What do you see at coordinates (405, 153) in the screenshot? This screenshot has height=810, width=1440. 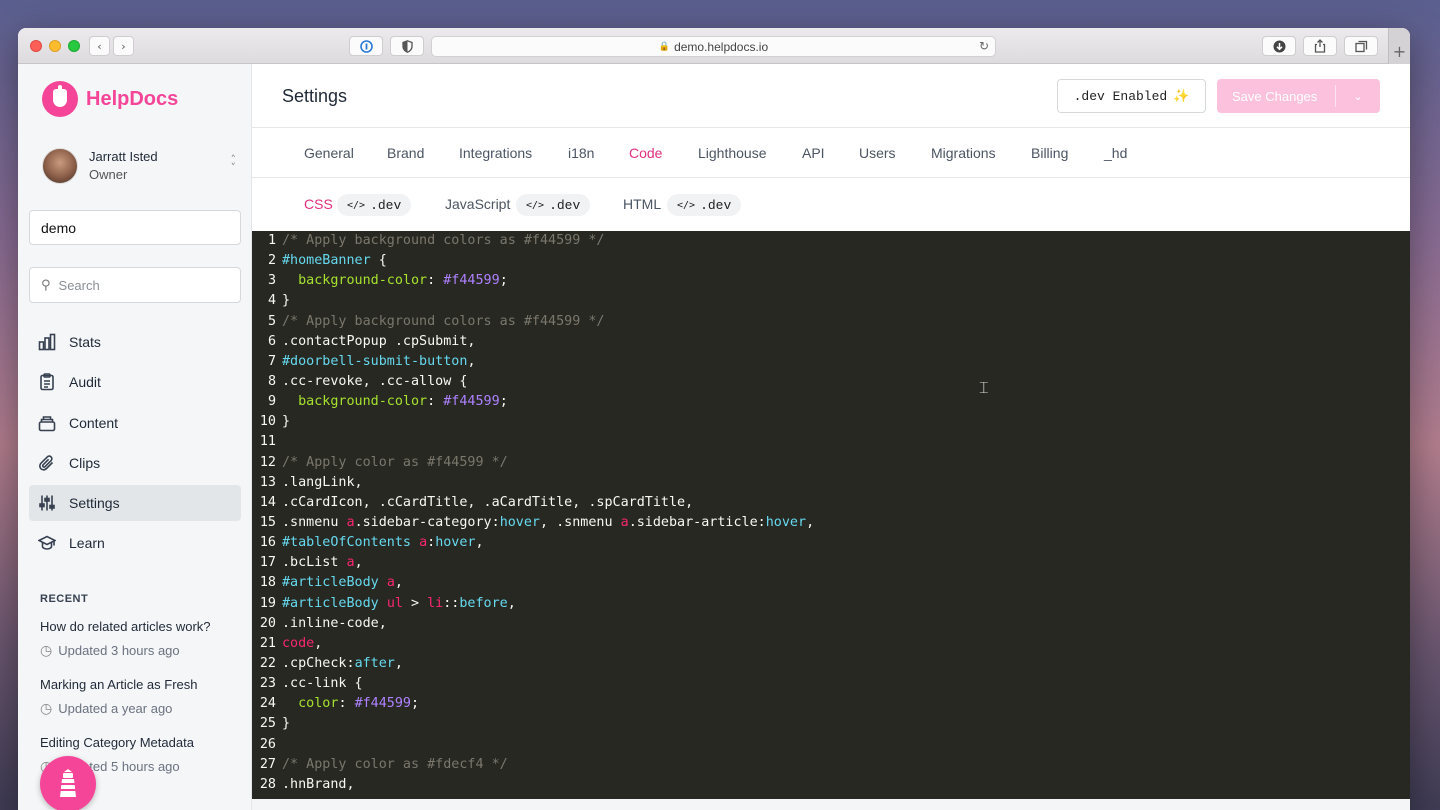 I see `tab-brand: Brand` at bounding box center [405, 153].